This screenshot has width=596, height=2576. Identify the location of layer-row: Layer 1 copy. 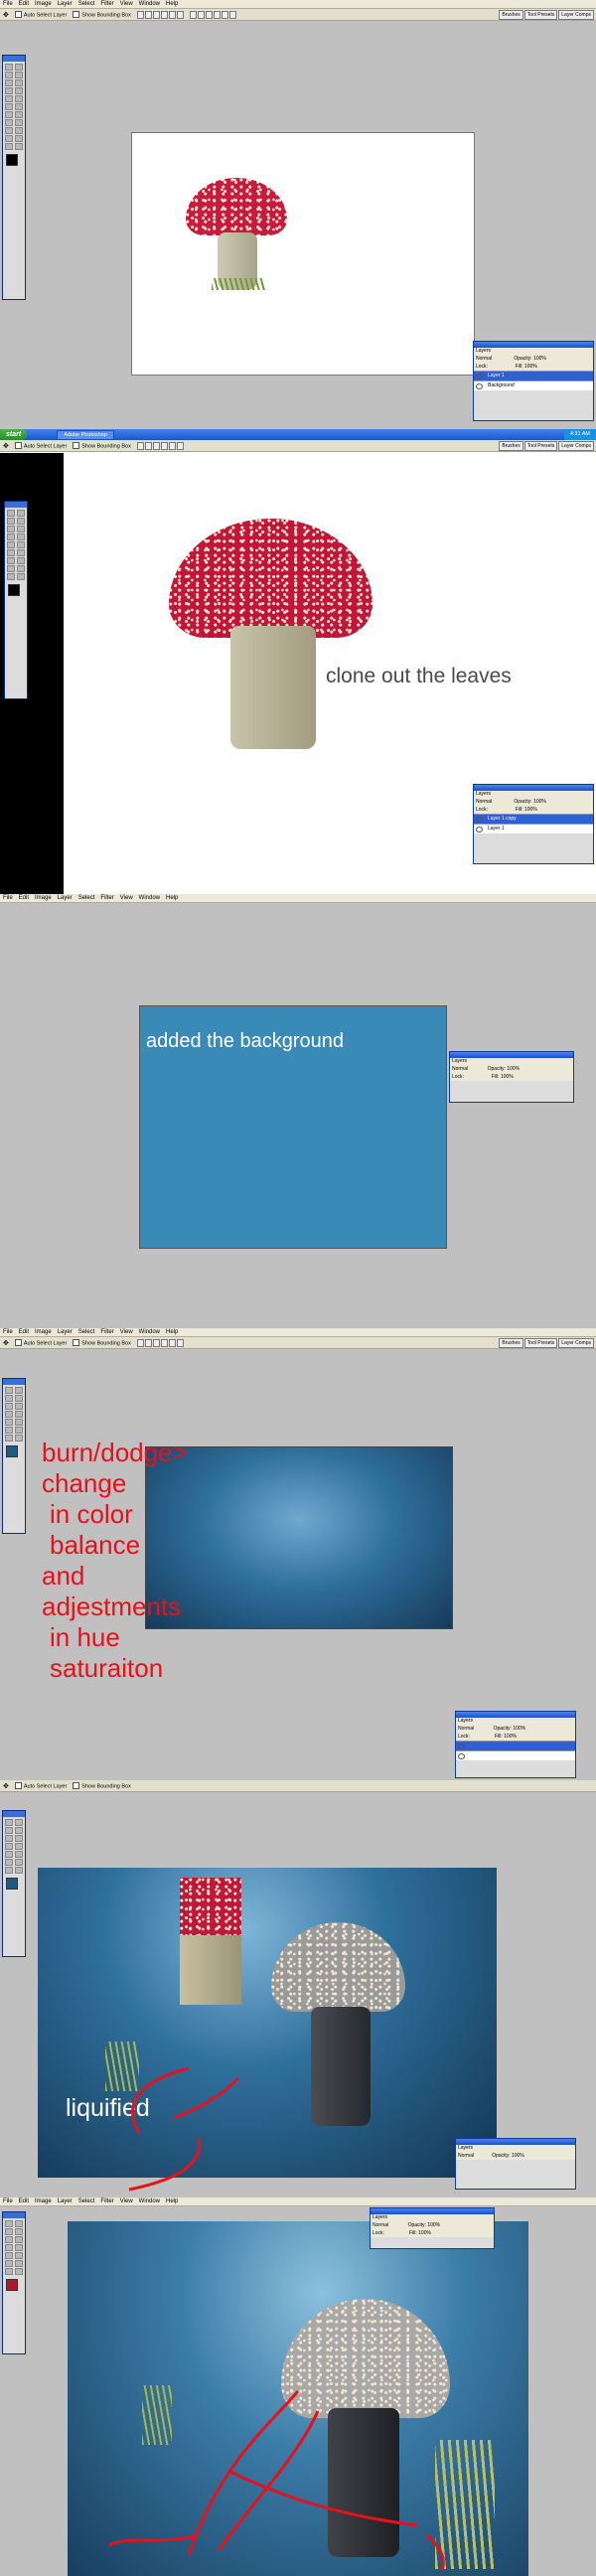
(534, 819).